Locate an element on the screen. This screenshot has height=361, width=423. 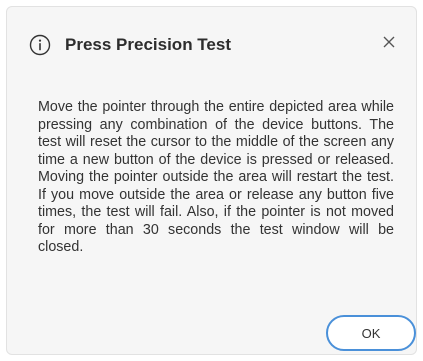
close-icon is located at coordinates (389, 44).